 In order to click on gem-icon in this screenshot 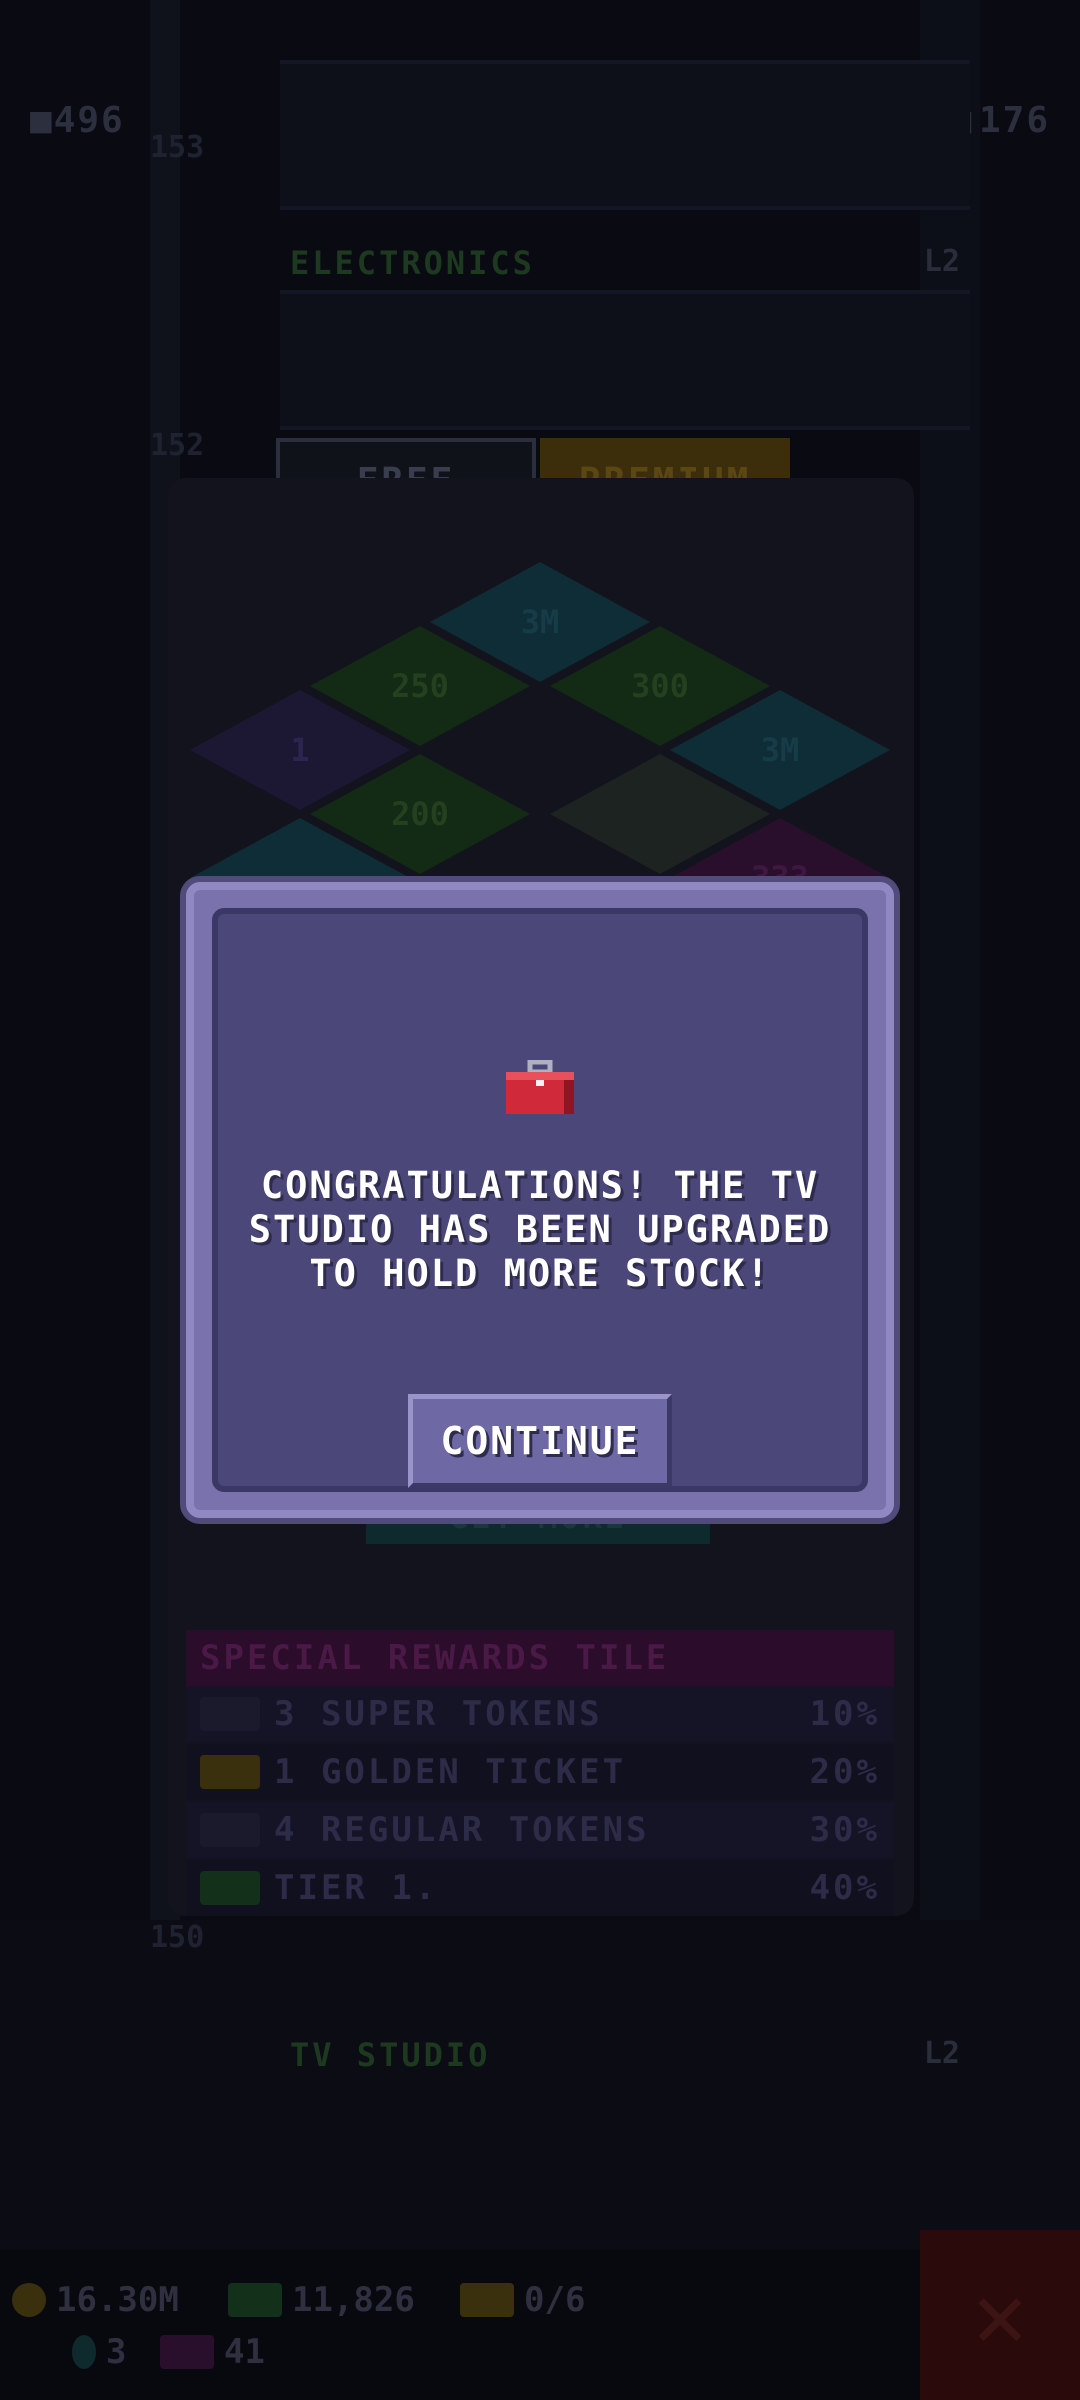, I will do `click(84, 2352)`.